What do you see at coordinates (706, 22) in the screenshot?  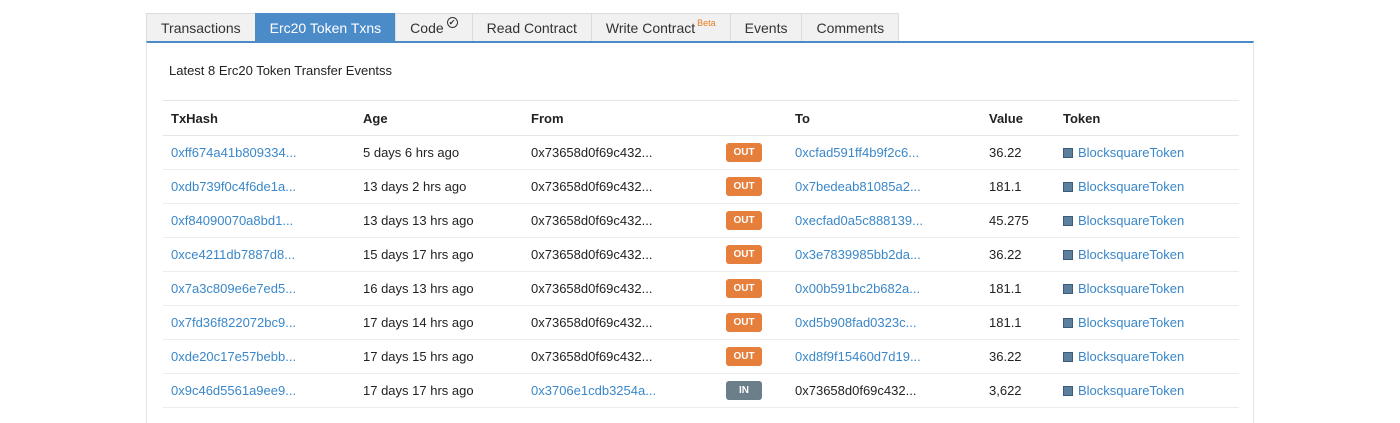 I see `beta-tag: Beta` at bounding box center [706, 22].